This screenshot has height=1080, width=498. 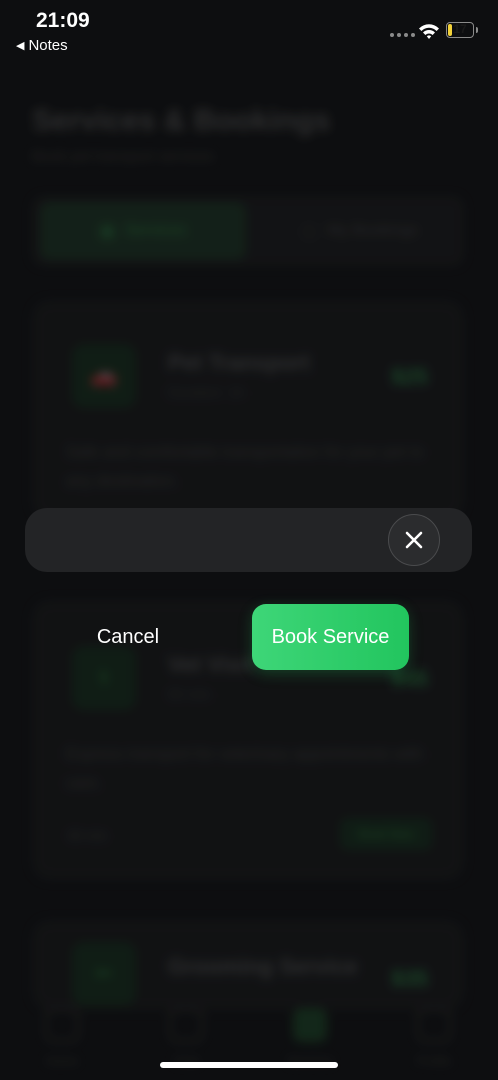 I want to click on battery-level: 17, so click(x=460, y=29).